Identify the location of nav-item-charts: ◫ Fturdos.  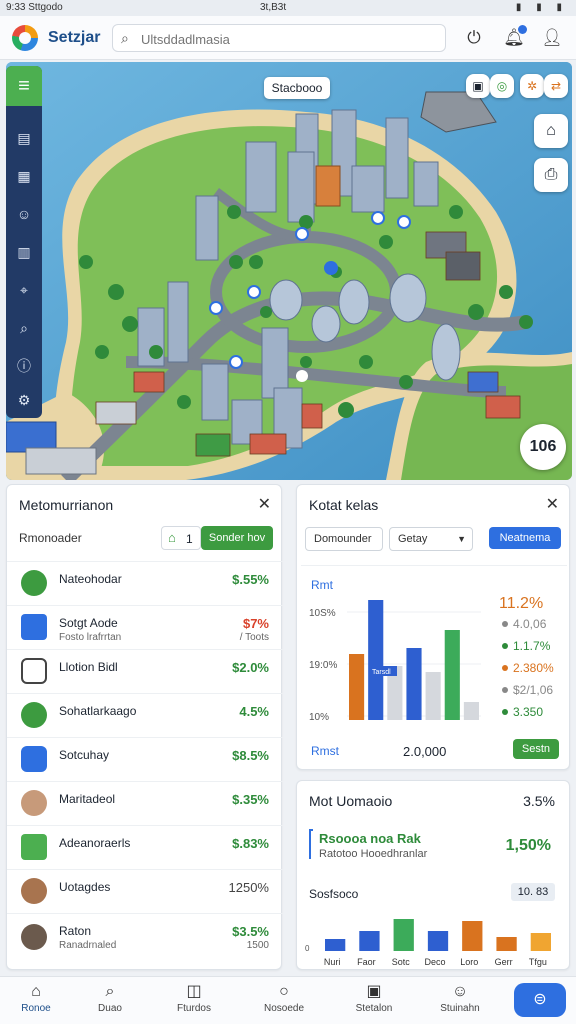
(194, 1001).